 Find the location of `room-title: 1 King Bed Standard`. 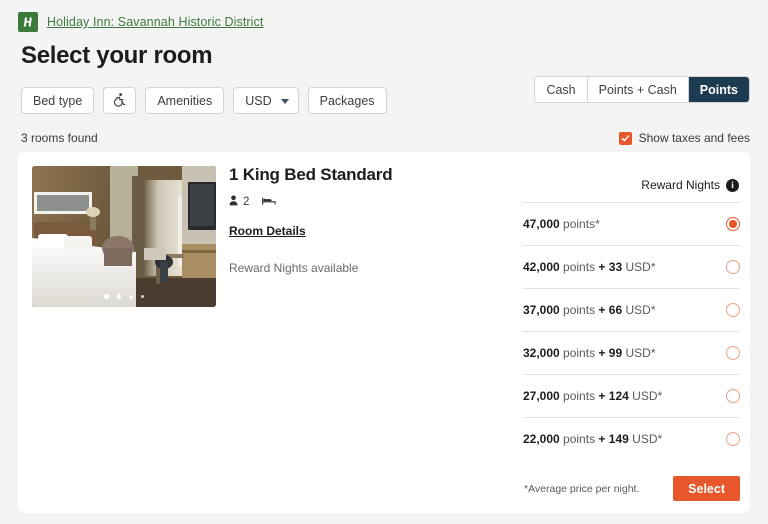

room-title: 1 King Bed Standard is located at coordinates (311, 174).